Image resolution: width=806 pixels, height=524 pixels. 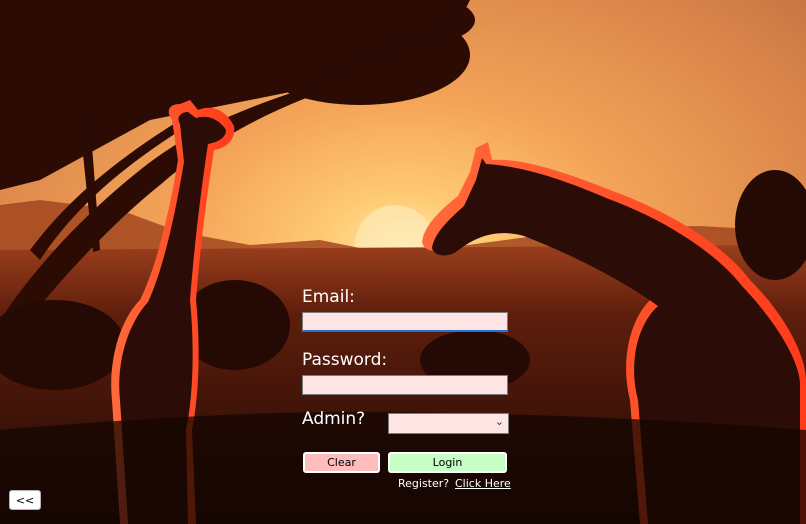 What do you see at coordinates (499, 421) in the screenshot?
I see `chevron-down-icon: ⌄` at bounding box center [499, 421].